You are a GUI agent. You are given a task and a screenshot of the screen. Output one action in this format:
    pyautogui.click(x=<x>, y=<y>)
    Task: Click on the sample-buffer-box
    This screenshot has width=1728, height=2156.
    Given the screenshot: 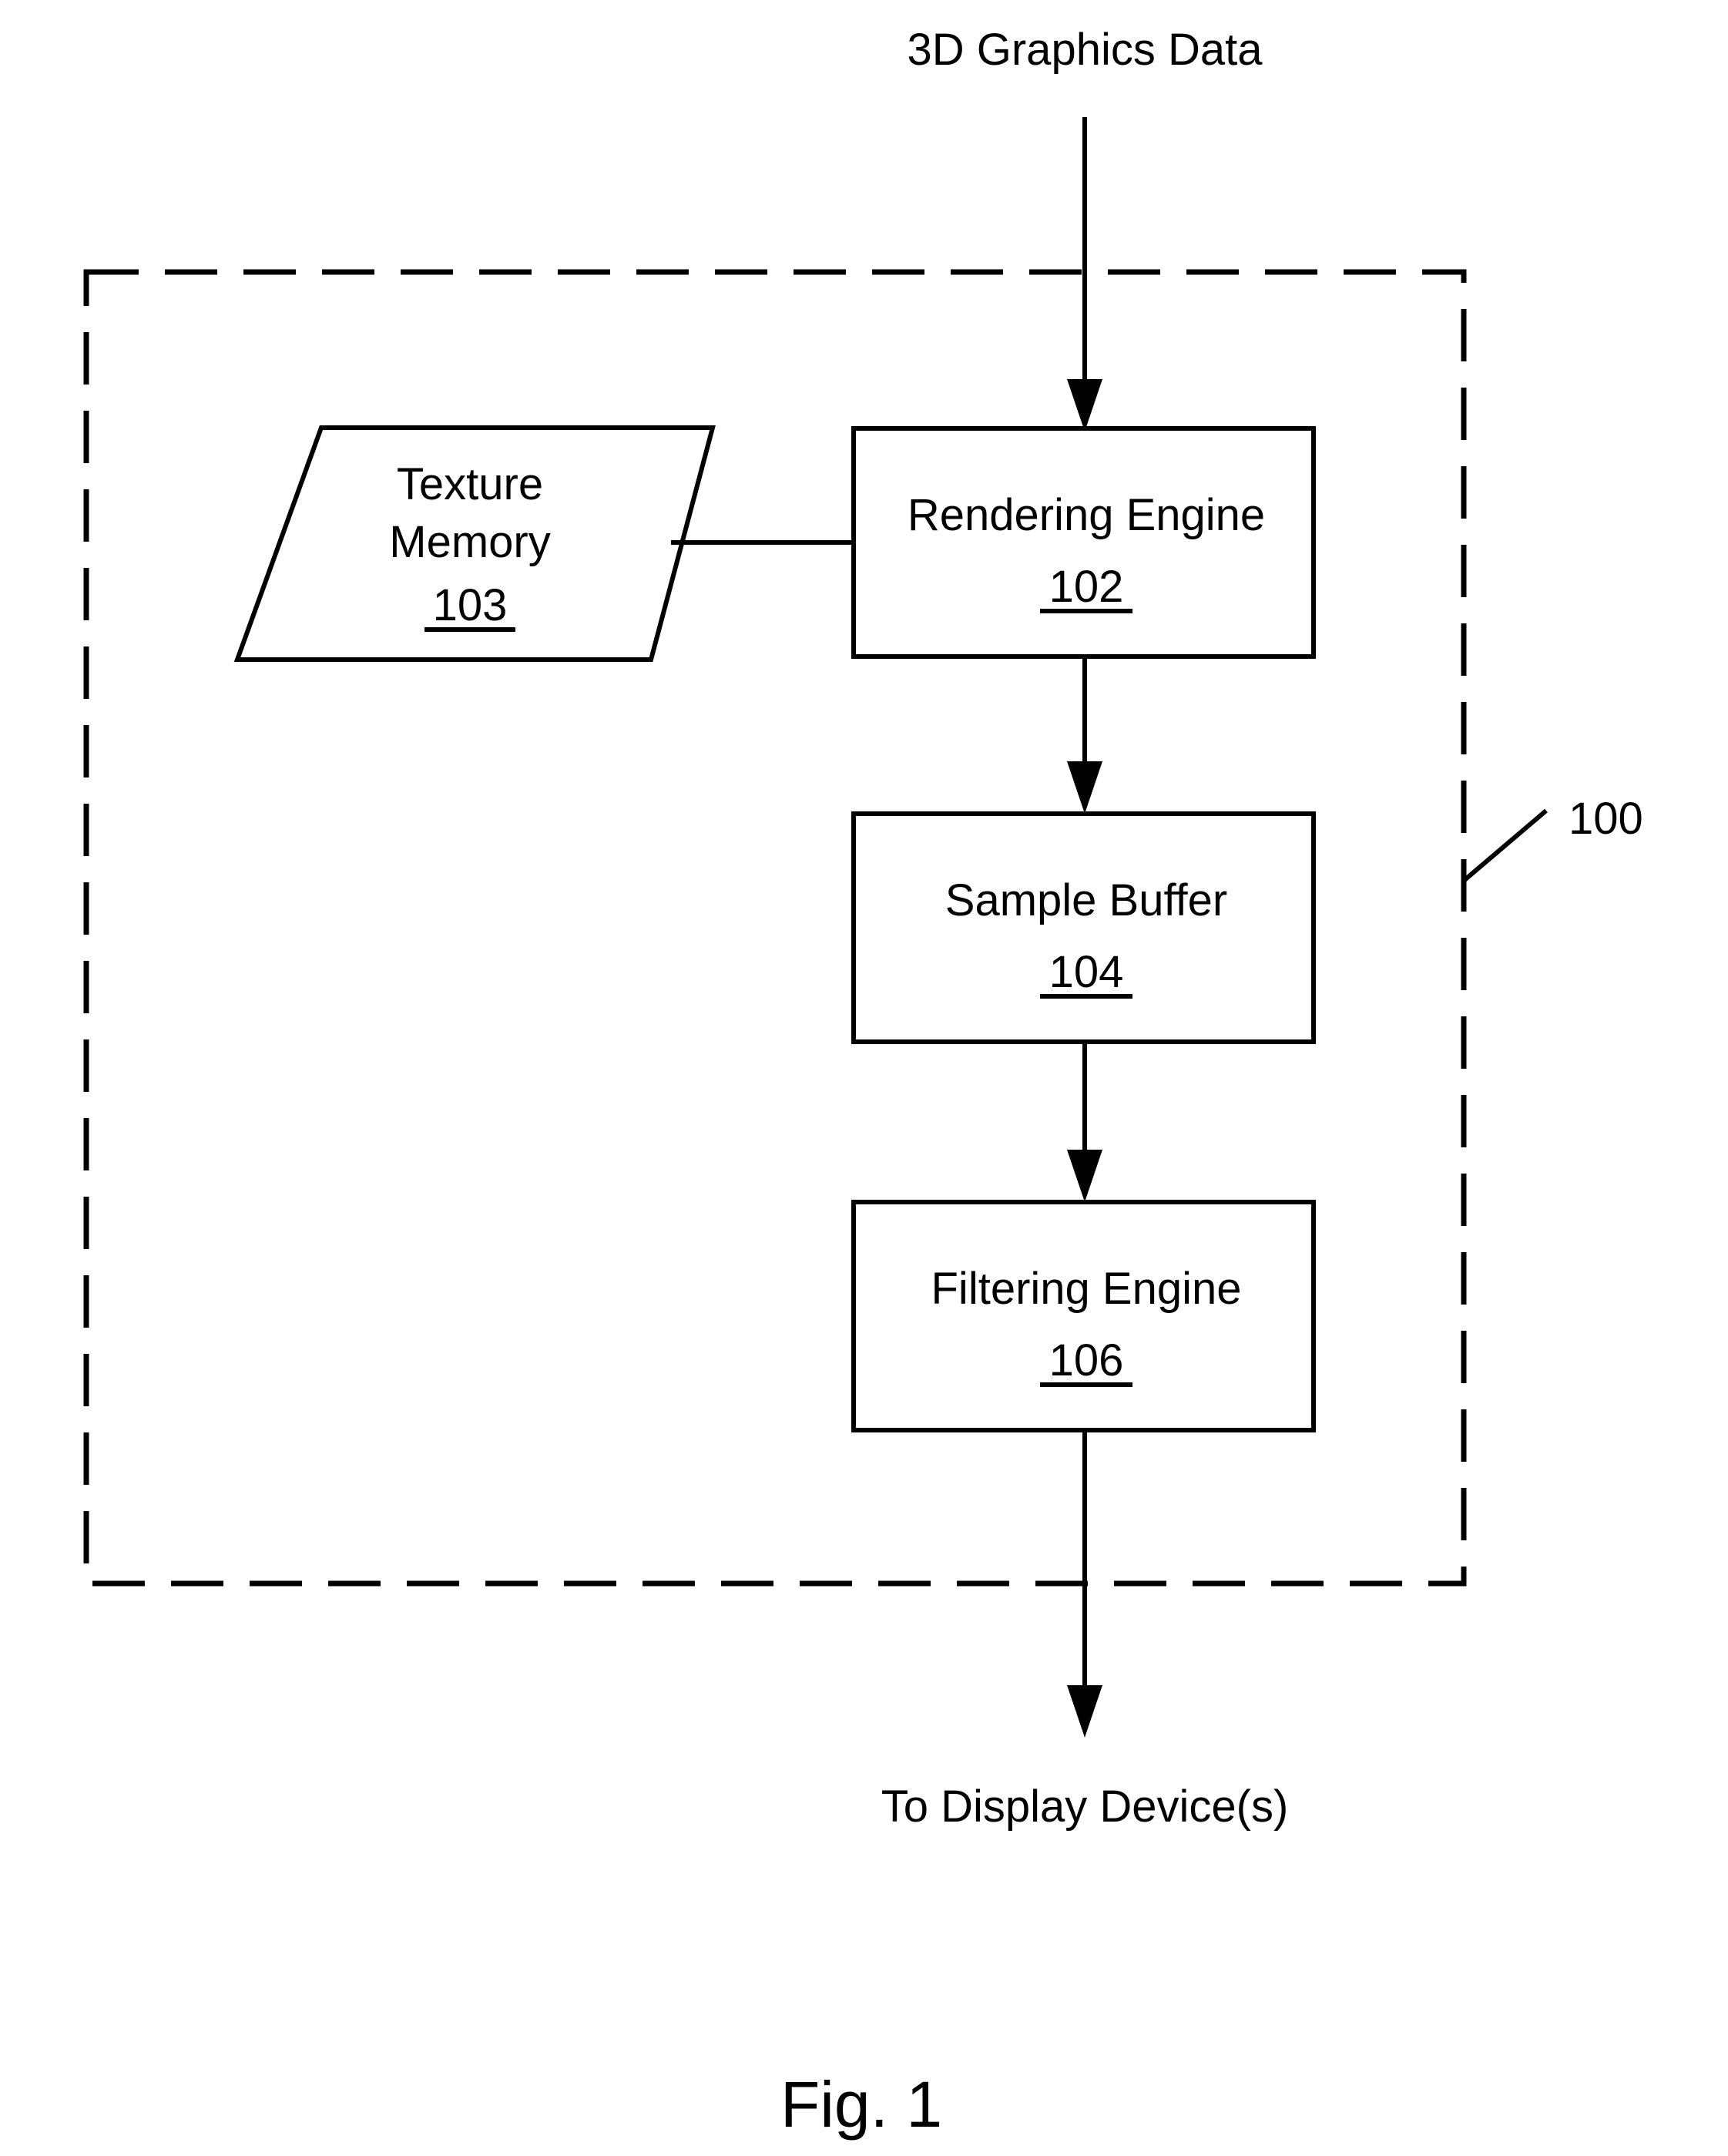 What is the action you would take?
    pyautogui.click(x=1083, y=927)
    